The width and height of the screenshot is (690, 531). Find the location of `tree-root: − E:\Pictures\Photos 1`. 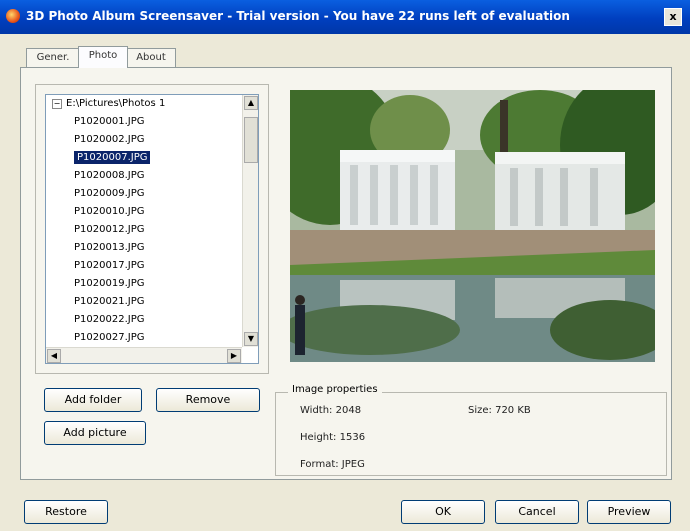

tree-root: − E:\Pictures\Photos 1 is located at coordinates (108, 104).